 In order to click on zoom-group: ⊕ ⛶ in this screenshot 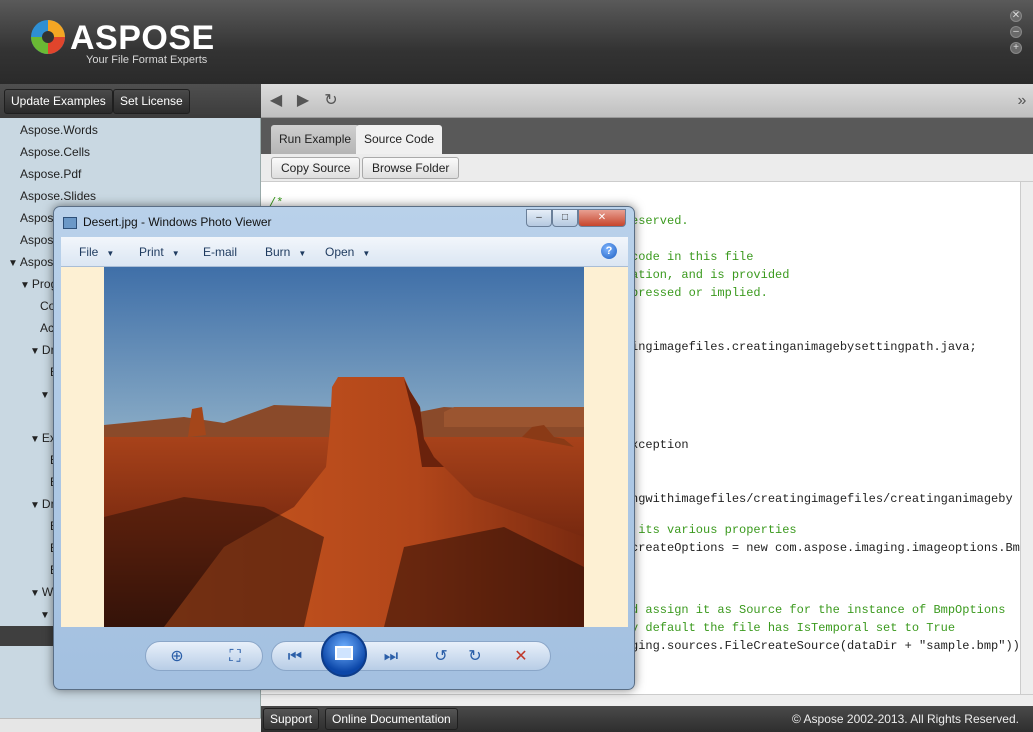, I will do `click(204, 656)`.